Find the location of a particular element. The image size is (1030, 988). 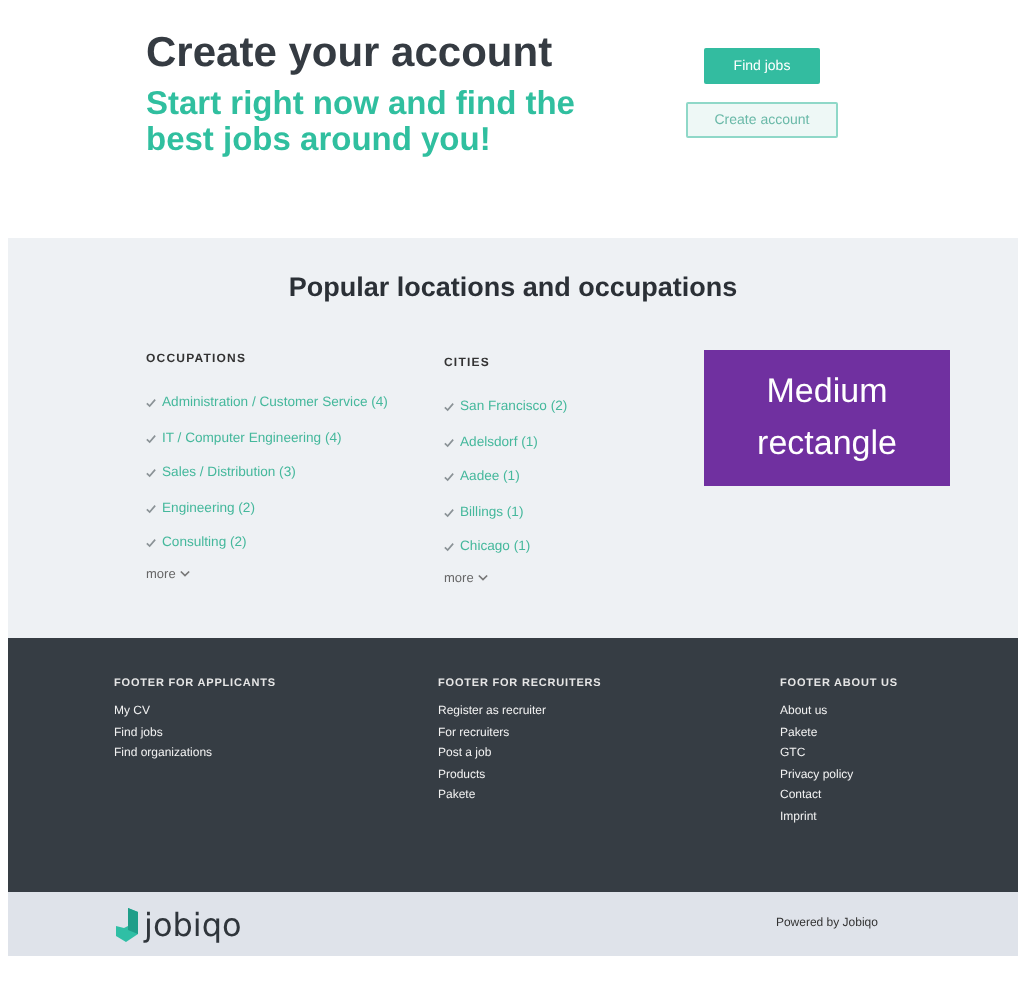

logo-wordmark: jobiqo is located at coordinates (193, 924).